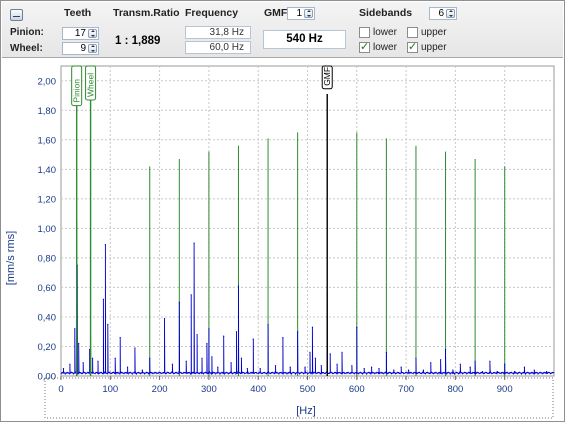  Describe the element at coordinates (505, 389) in the screenshot. I see `x-tick-label: 900` at that location.